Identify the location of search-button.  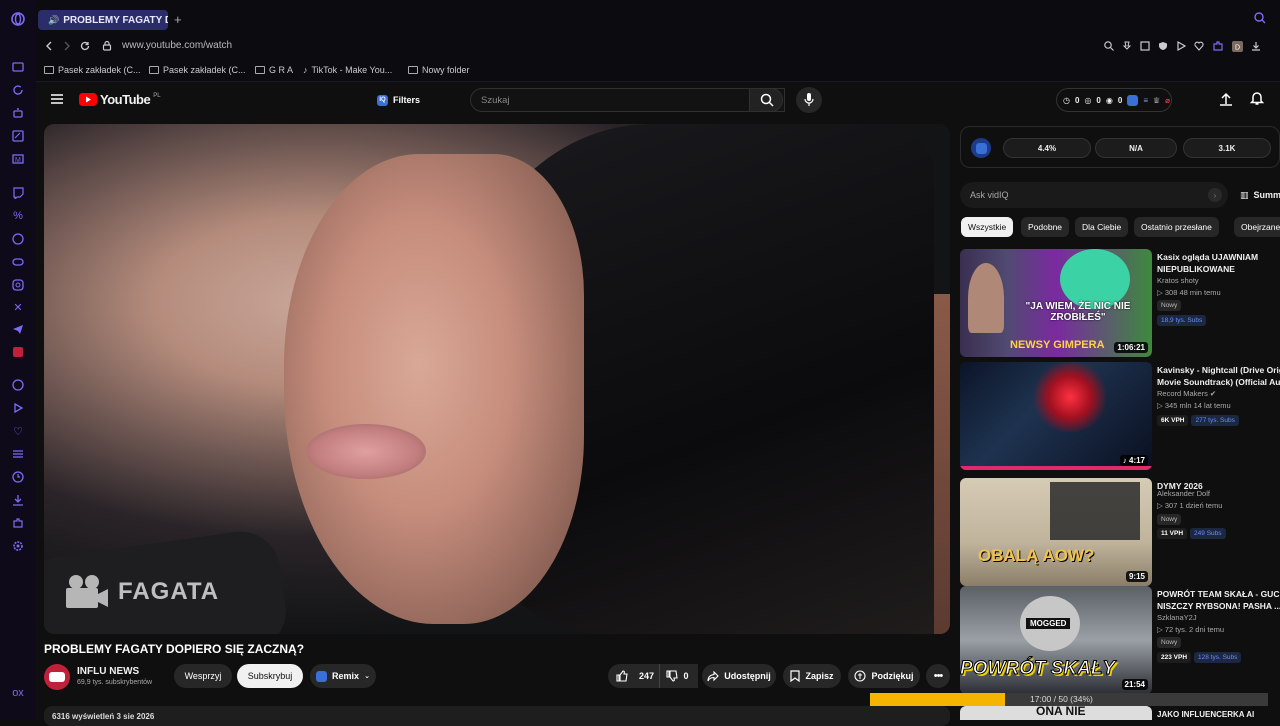
(766, 100).